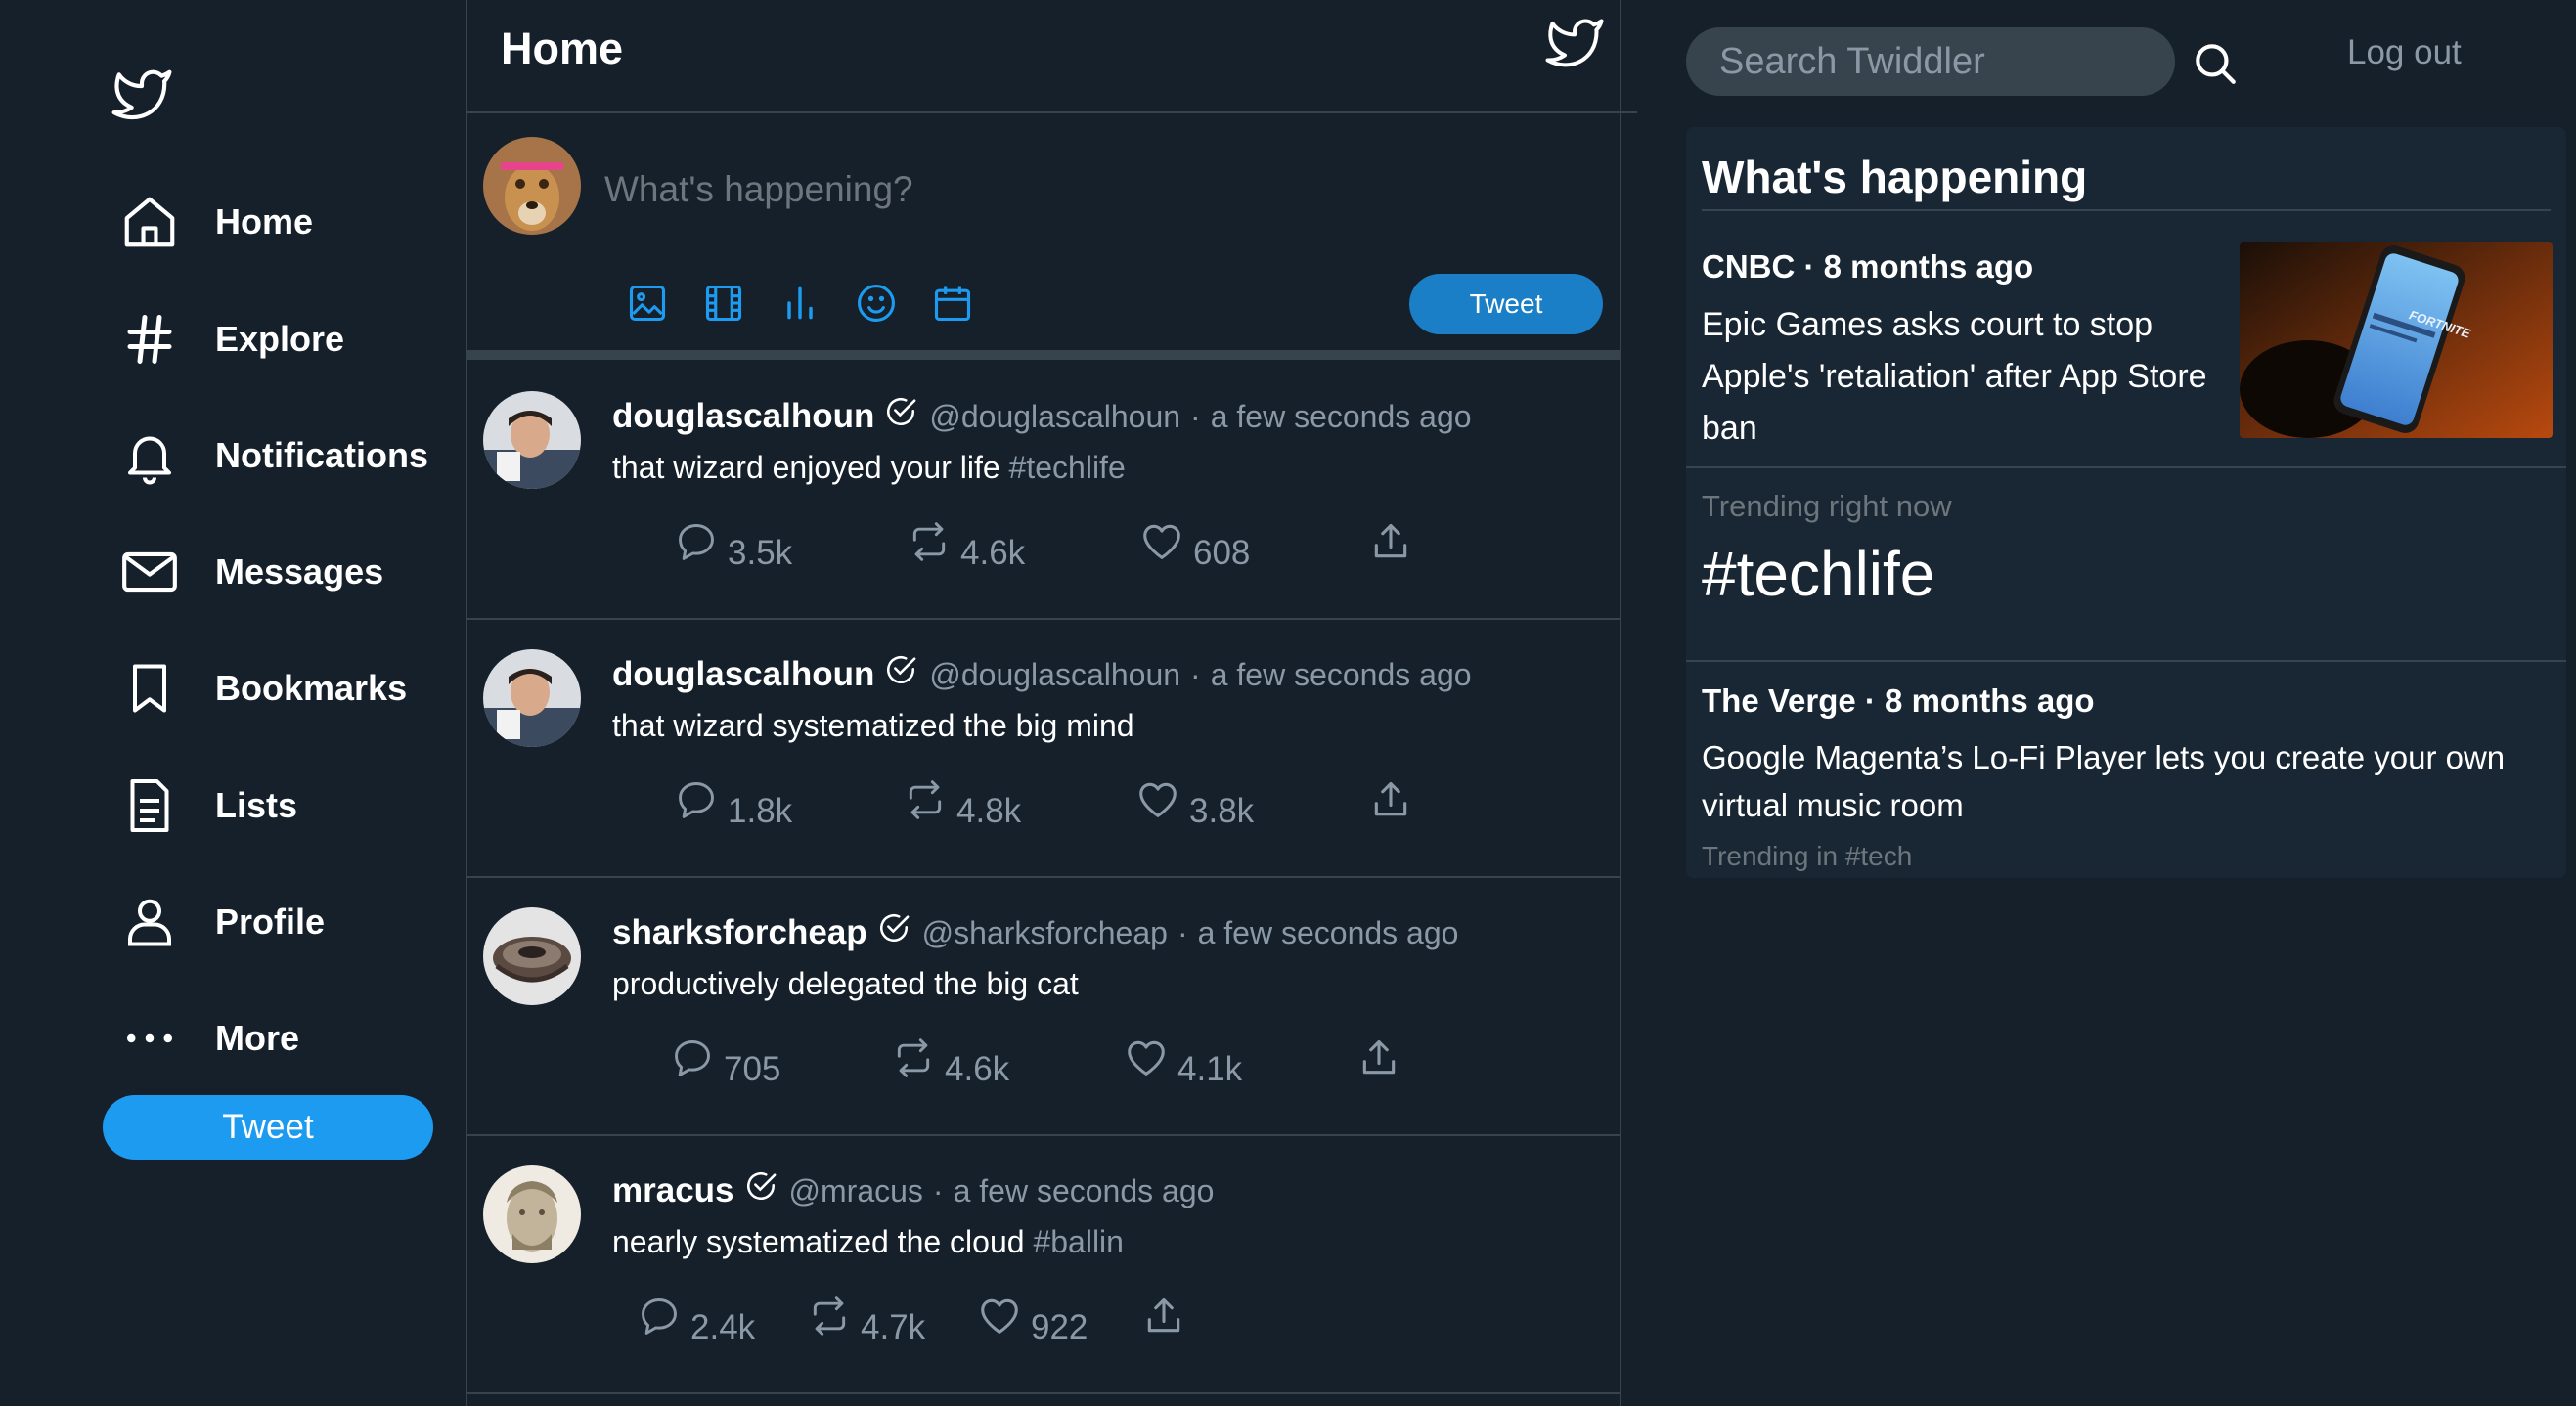  Describe the element at coordinates (149, 922) in the screenshot. I see `person-icon` at that location.